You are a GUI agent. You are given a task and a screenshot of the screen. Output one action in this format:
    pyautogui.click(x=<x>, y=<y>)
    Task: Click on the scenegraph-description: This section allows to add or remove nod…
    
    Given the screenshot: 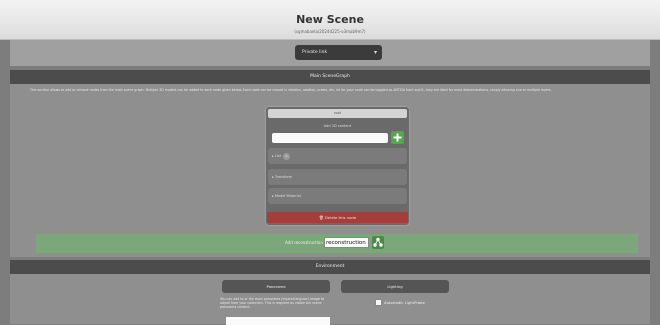 What is the action you would take?
    pyautogui.click(x=291, y=90)
    